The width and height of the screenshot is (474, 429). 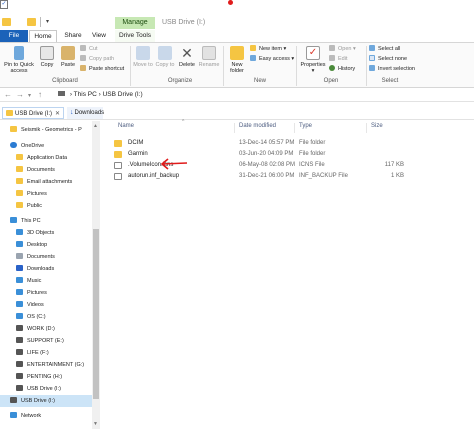 What do you see at coordinates (13, 220) in the screenshot?
I see `computer-icon` at bounding box center [13, 220].